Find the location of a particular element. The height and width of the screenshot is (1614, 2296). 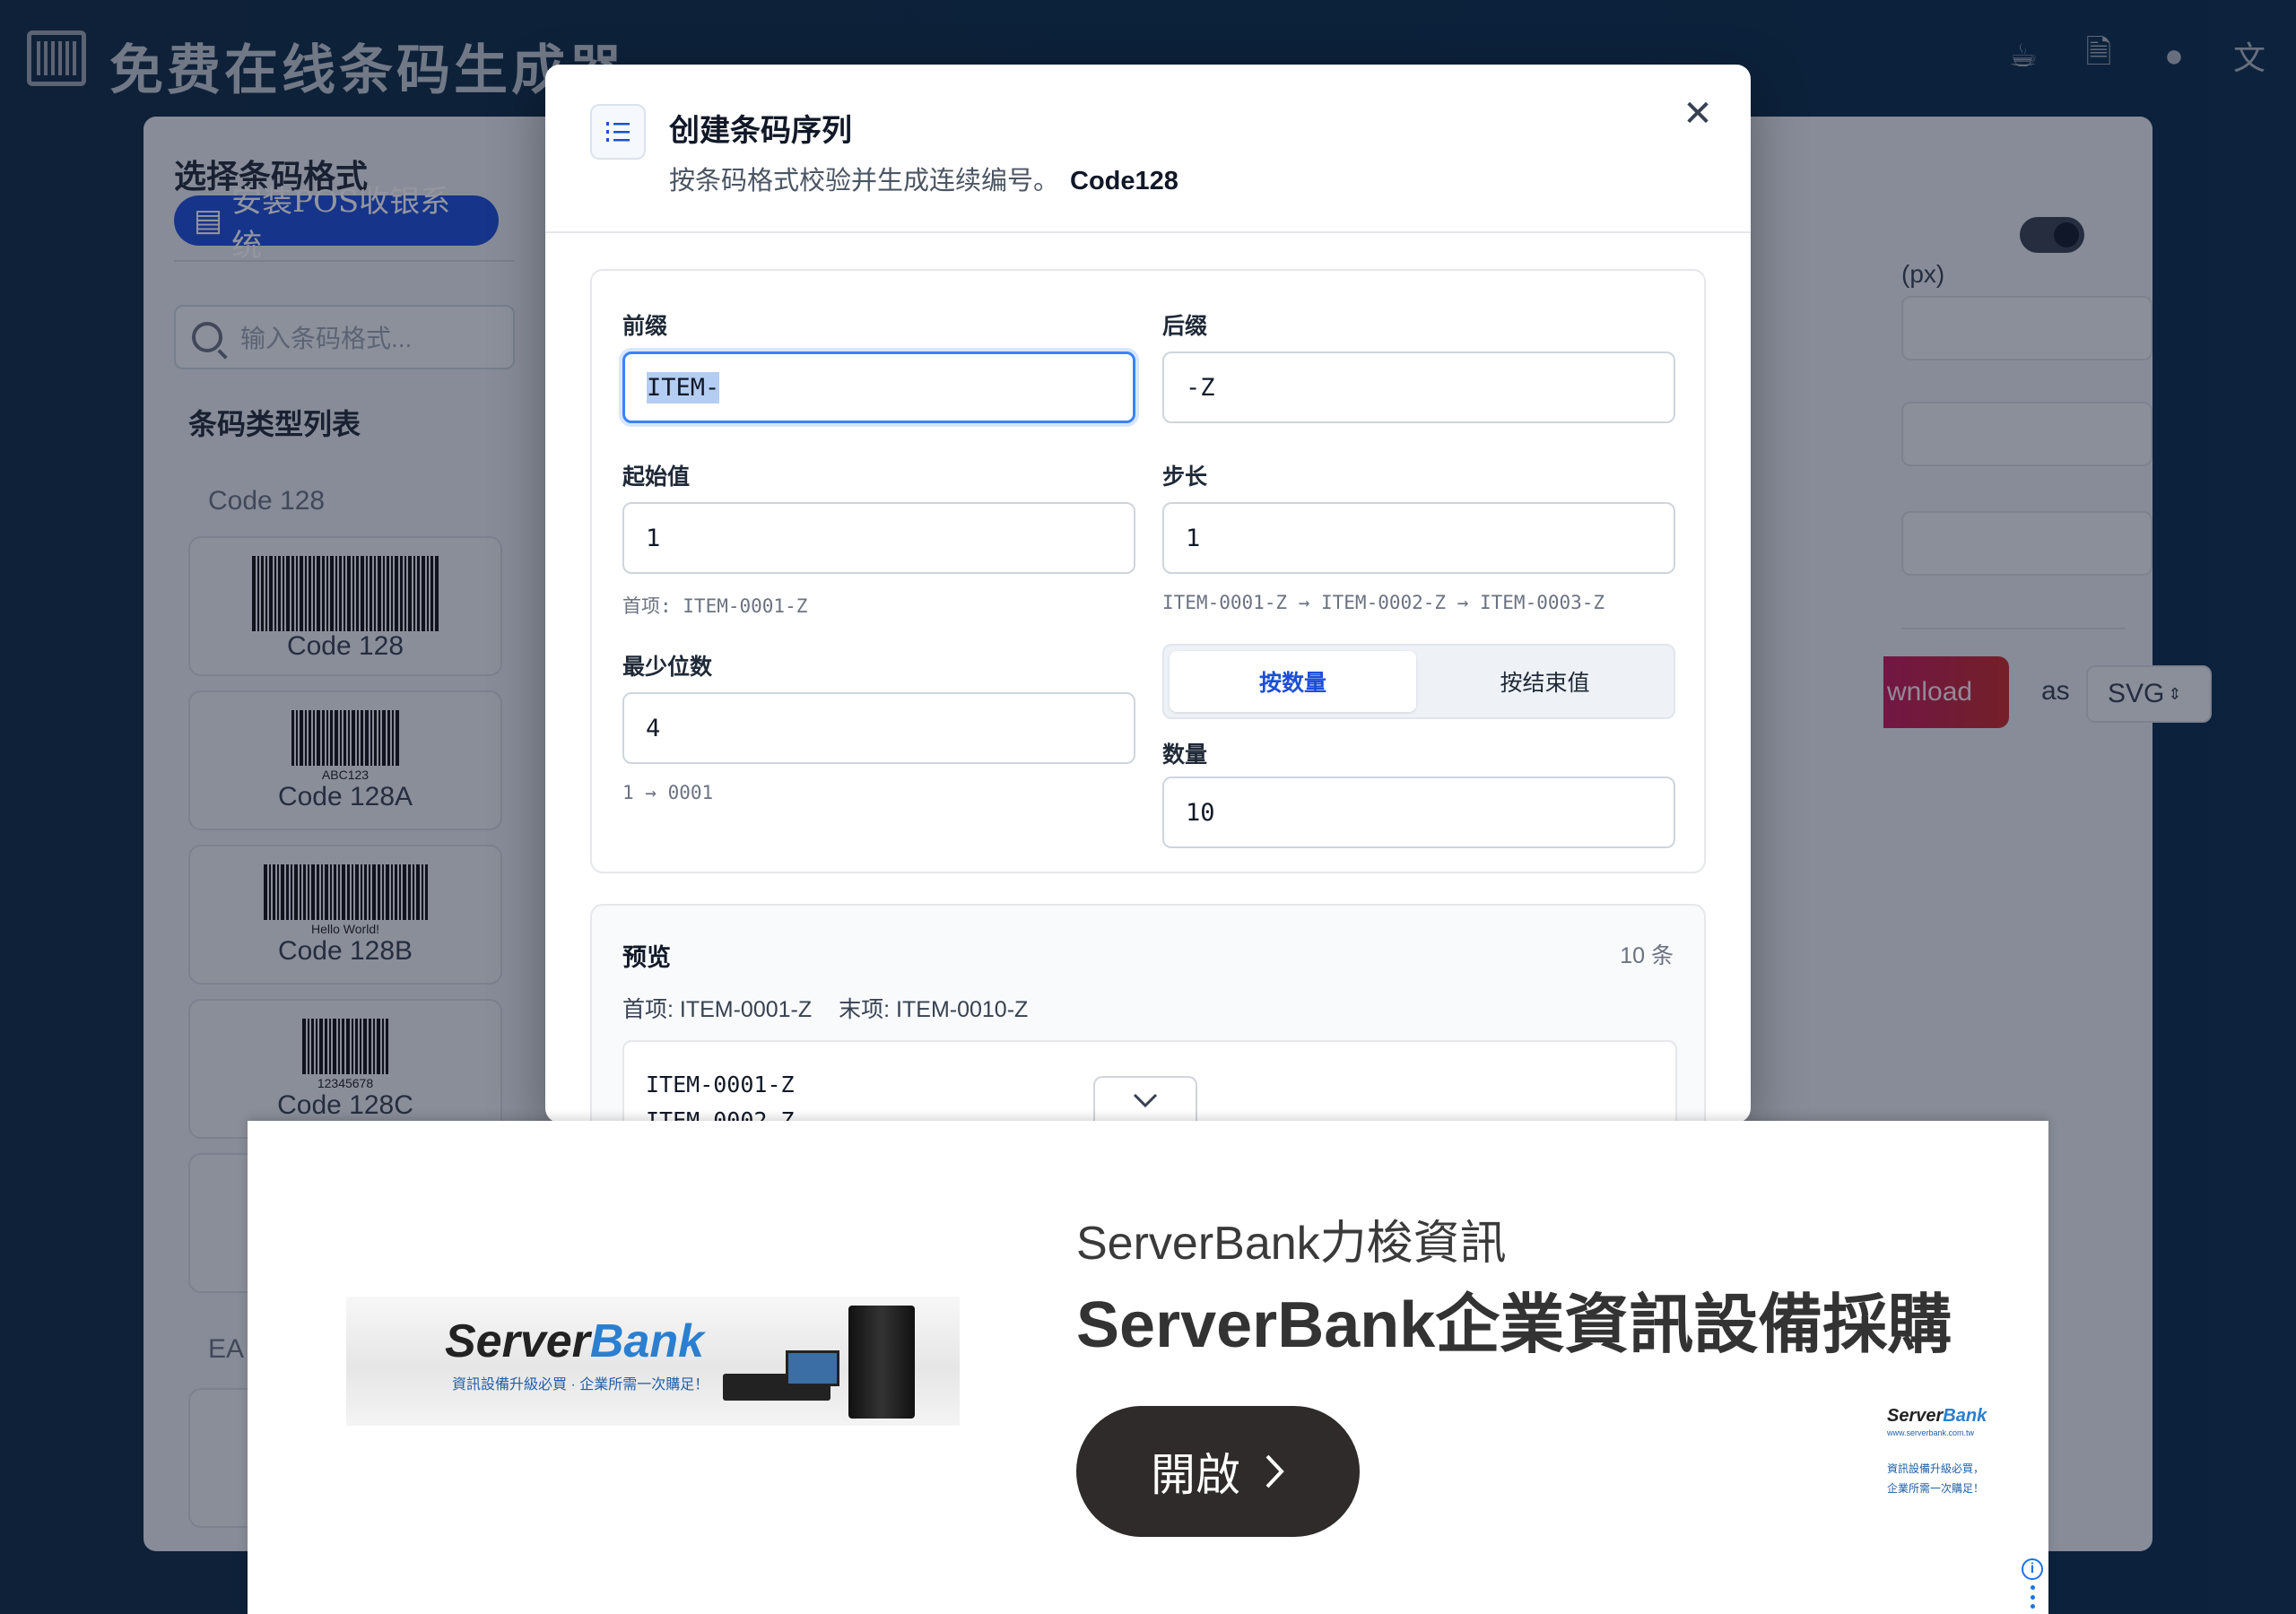

monitor-image is located at coordinates (812, 1368).